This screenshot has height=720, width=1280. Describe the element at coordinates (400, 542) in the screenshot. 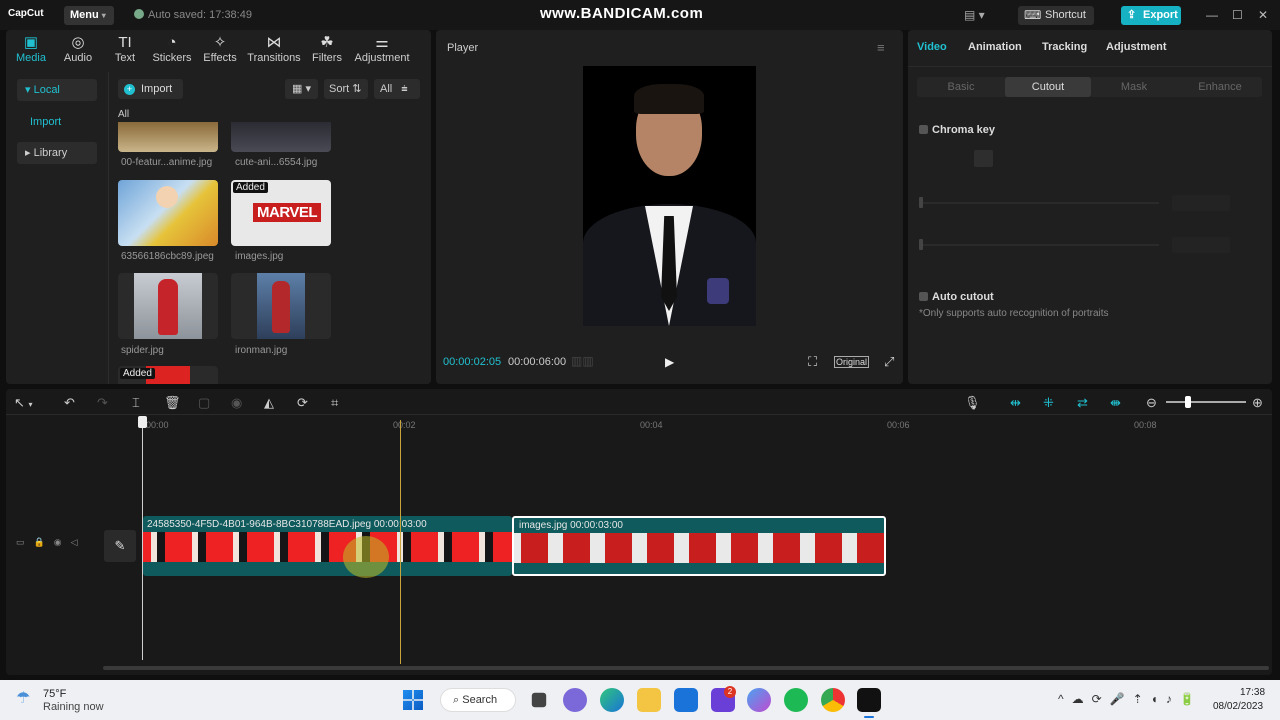

I see `playhead` at that location.